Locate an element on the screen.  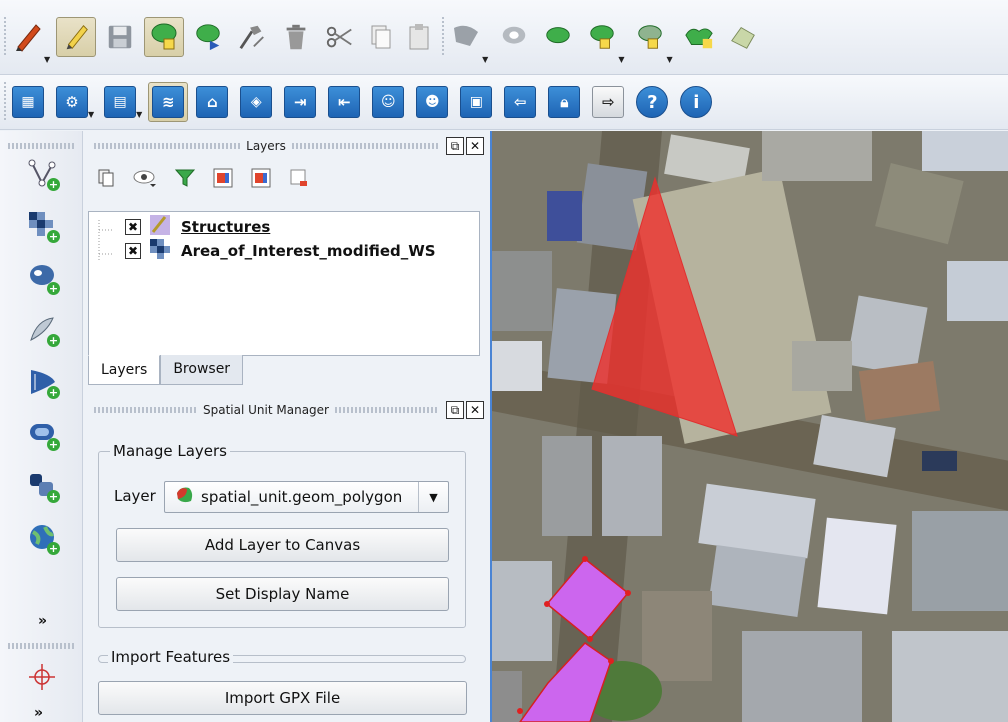
plugin-toolbar: ▦ ⚙ ▼ ▤ ▼ ≋ ⌂ ◈ ⇥ ⇤ ☺ ☻ ▣ ⇦ 🔒︎ ⇨ ? i is located at coordinates (504, 102).